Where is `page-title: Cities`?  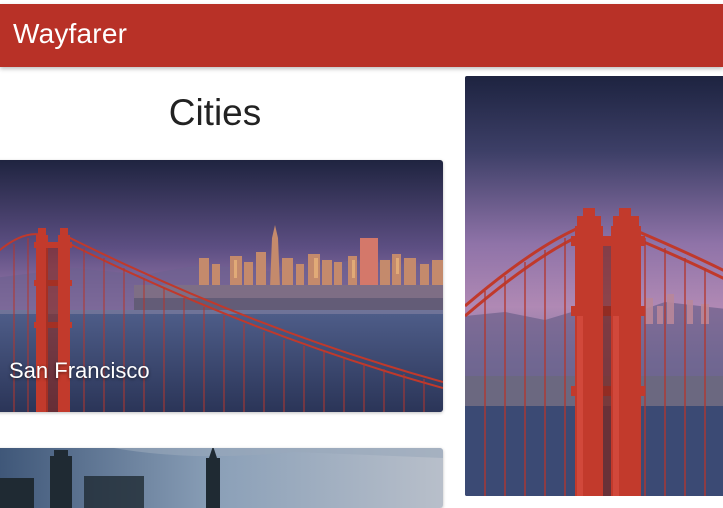 page-title: Cities is located at coordinates (215, 112).